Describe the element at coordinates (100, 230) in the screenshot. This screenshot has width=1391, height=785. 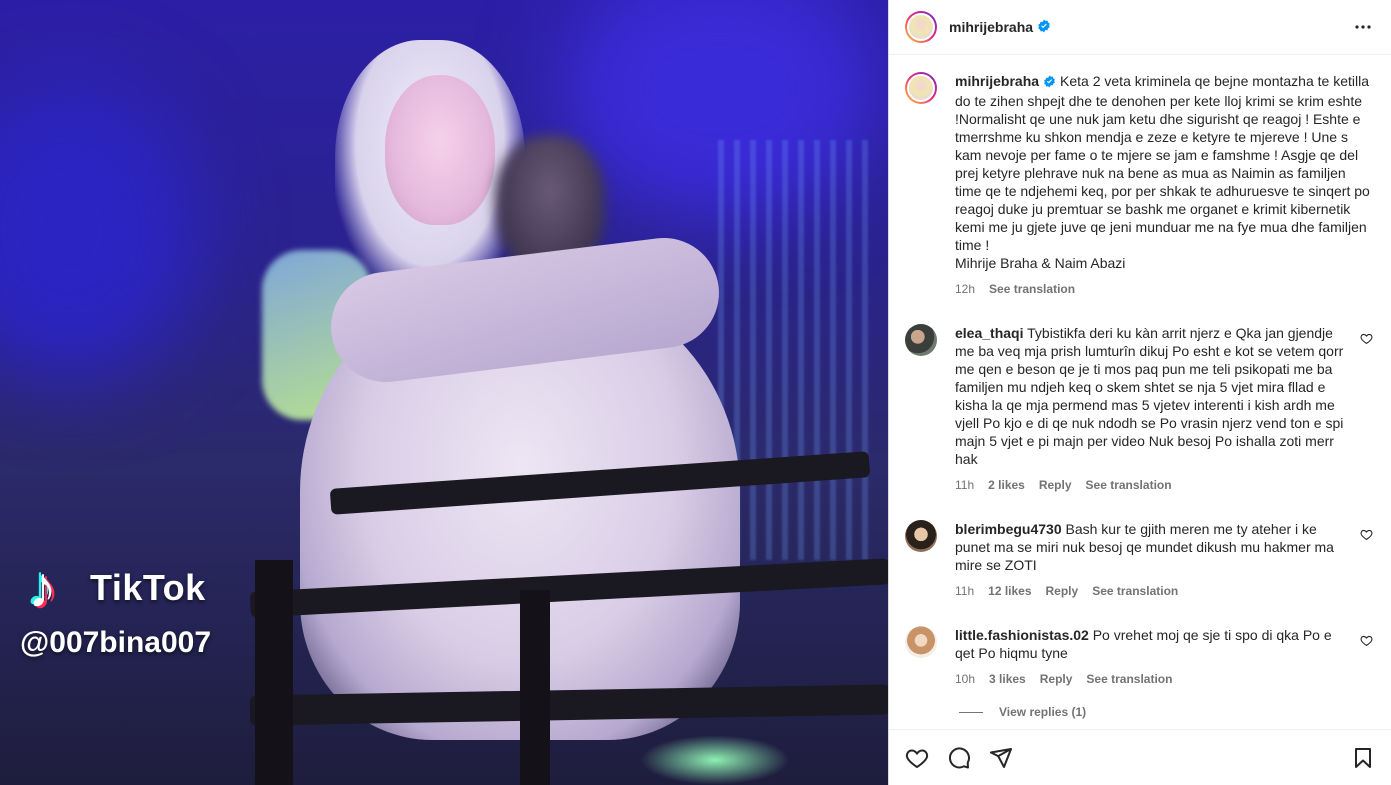
I see `stage-light` at that location.